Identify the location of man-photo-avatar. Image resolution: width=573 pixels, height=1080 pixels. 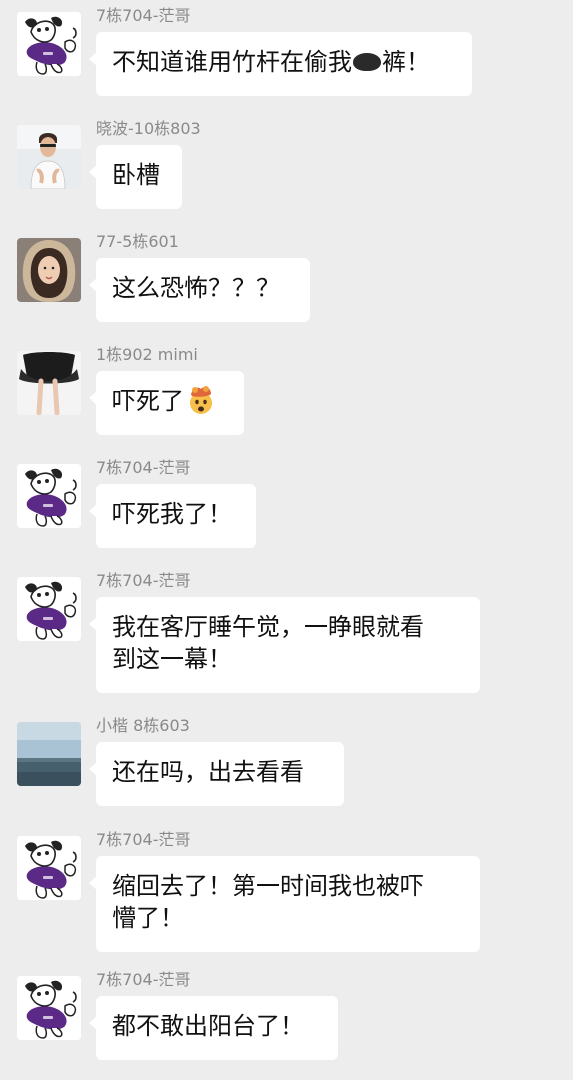
(49, 157).